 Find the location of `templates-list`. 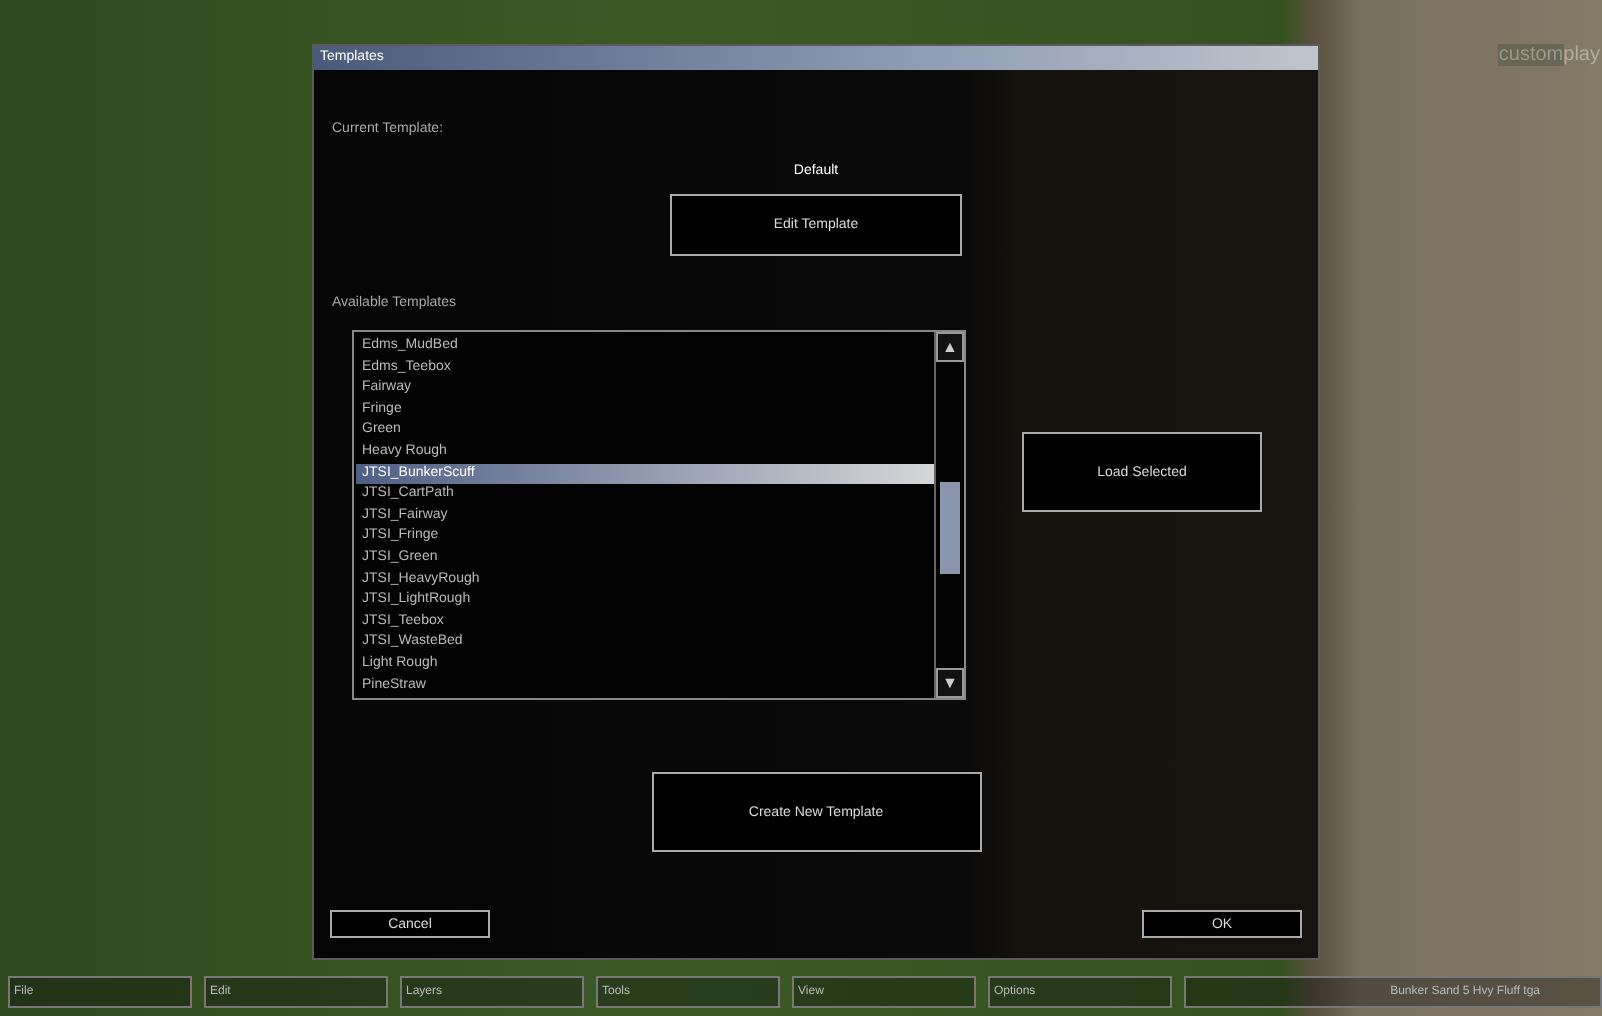

templates-list is located at coordinates (659, 515).